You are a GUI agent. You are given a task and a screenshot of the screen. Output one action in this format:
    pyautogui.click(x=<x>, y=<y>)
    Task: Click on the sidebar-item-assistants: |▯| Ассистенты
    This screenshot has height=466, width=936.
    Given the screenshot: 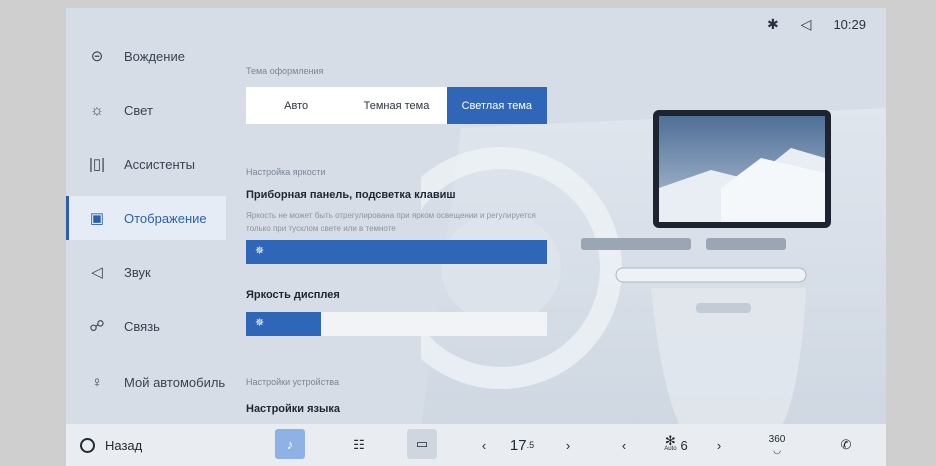 What is the action you would take?
    pyautogui.click(x=146, y=164)
    